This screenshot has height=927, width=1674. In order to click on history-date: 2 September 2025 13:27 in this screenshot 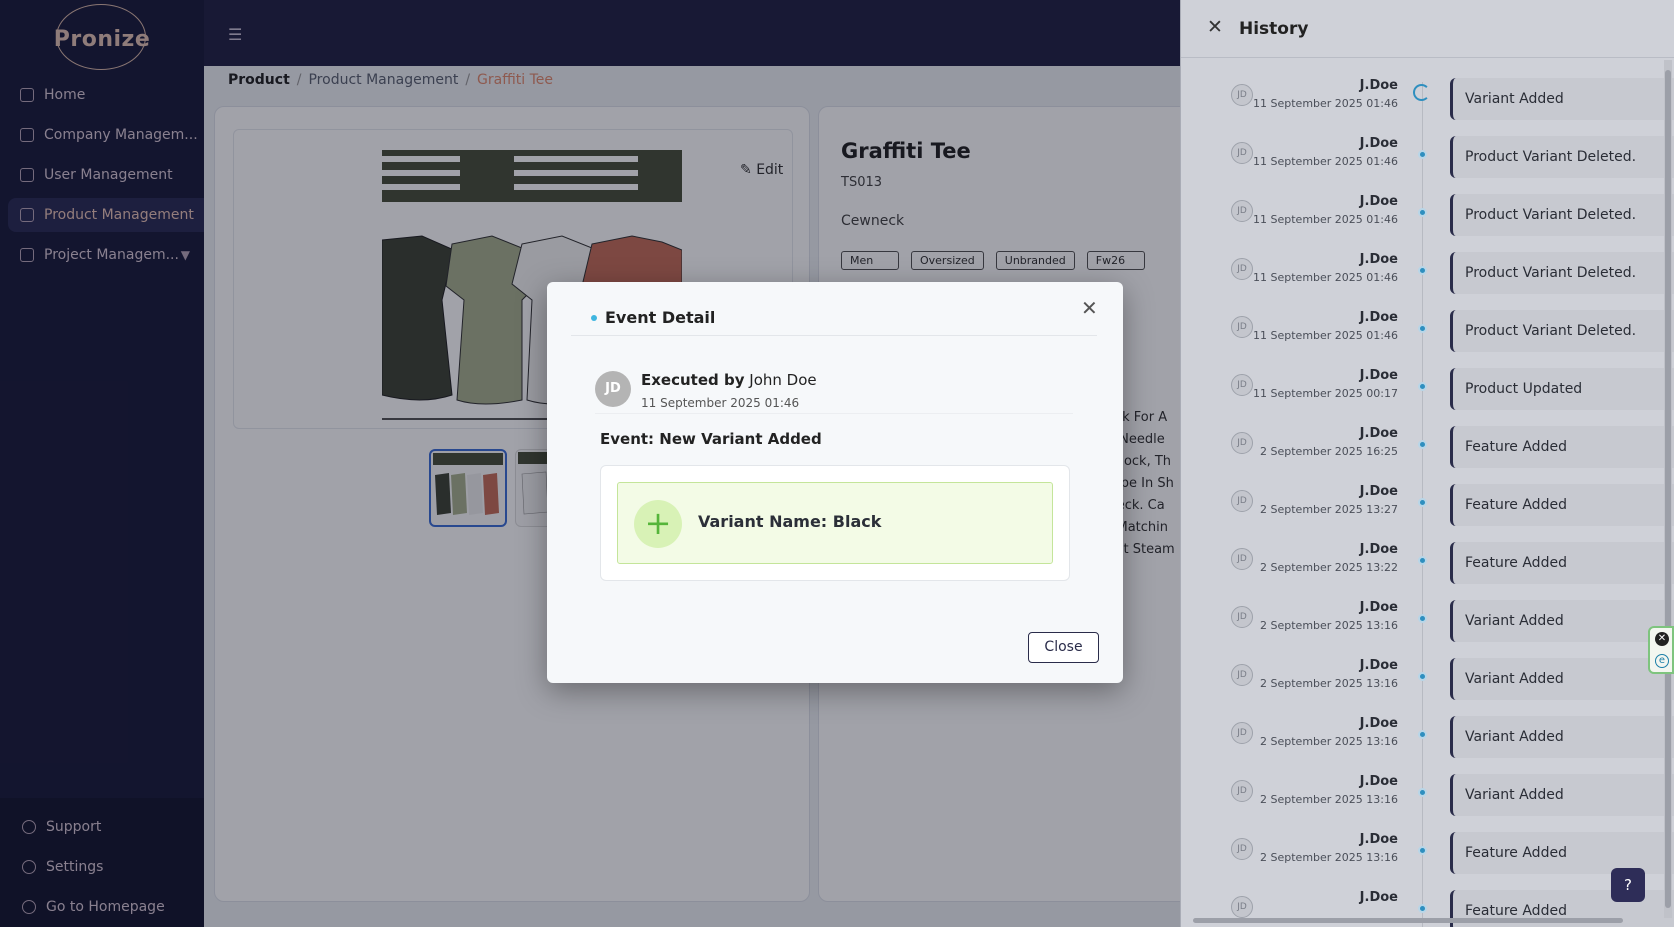, I will do `click(1329, 509)`.